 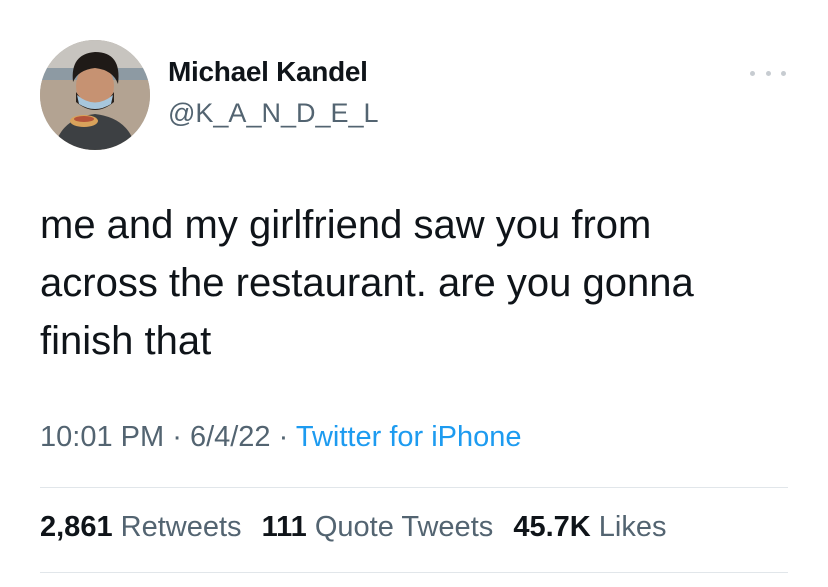 What do you see at coordinates (126, 341) in the screenshot?
I see `tweet-text-line: finish that` at bounding box center [126, 341].